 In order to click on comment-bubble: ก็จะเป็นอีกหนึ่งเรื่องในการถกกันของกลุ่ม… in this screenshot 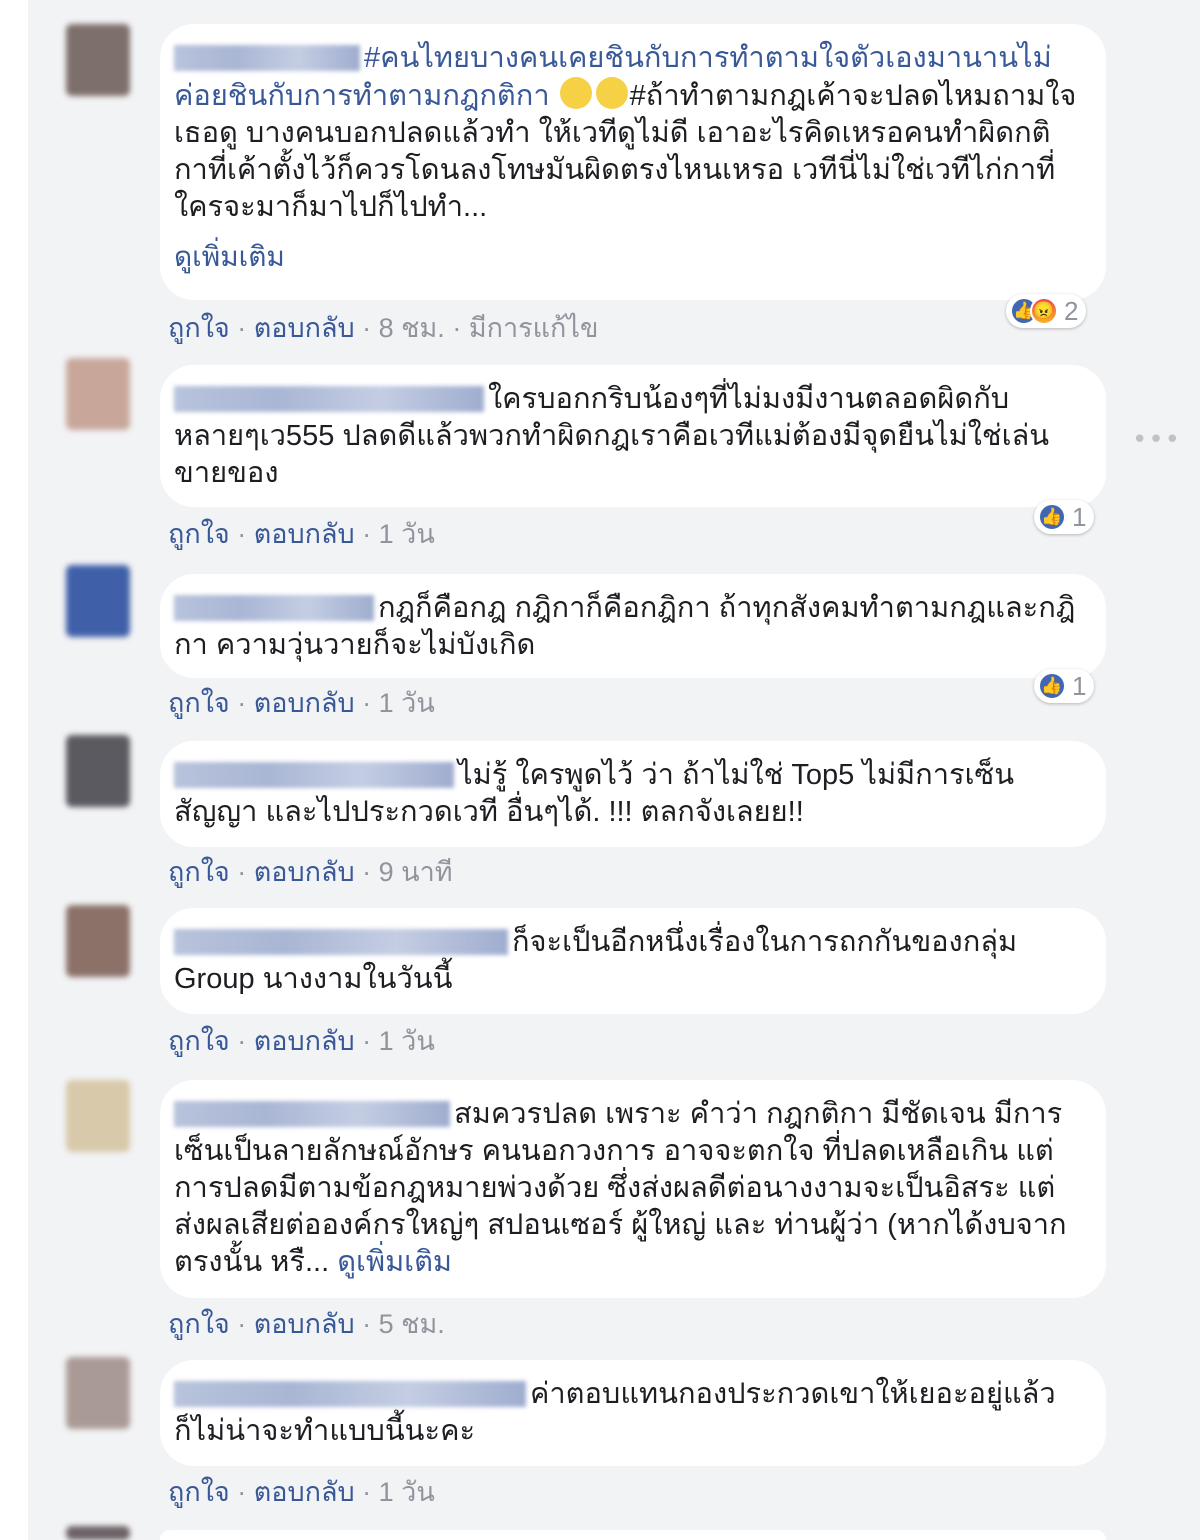, I will do `click(633, 961)`.